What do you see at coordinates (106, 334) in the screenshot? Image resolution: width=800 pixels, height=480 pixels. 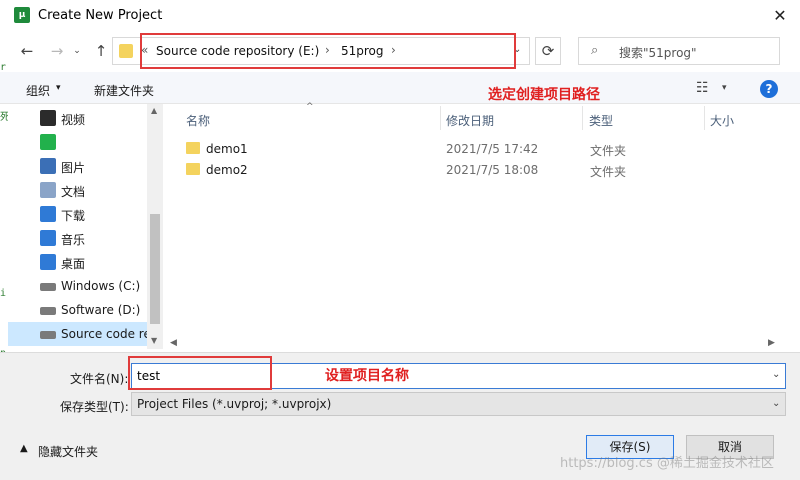 I see `sidebar-item-label: Source code re` at bounding box center [106, 334].